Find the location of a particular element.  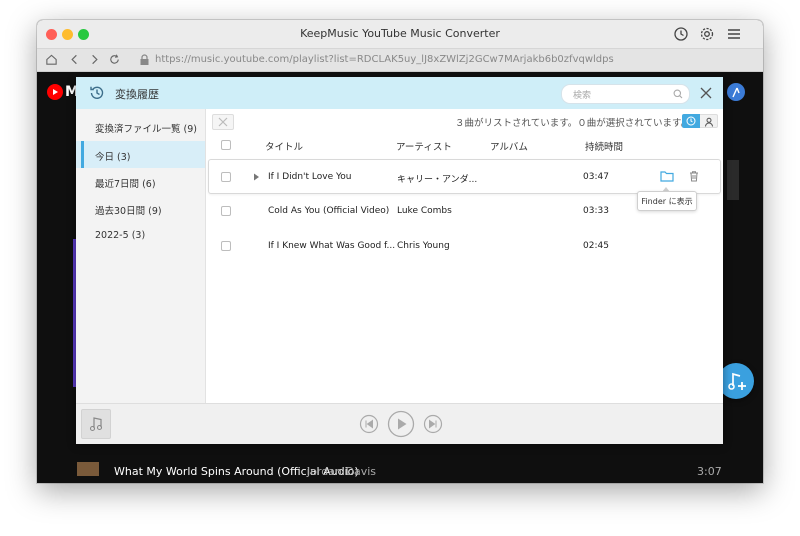

list-status-text: ３曲がリストされています。０曲が選択されています。 is located at coordinates (573, 123).